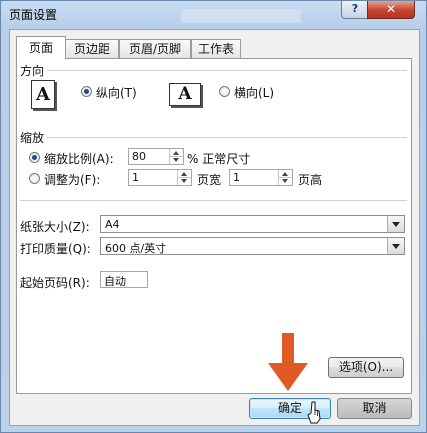  I want to click on orientation-divider, so click(227, 71).